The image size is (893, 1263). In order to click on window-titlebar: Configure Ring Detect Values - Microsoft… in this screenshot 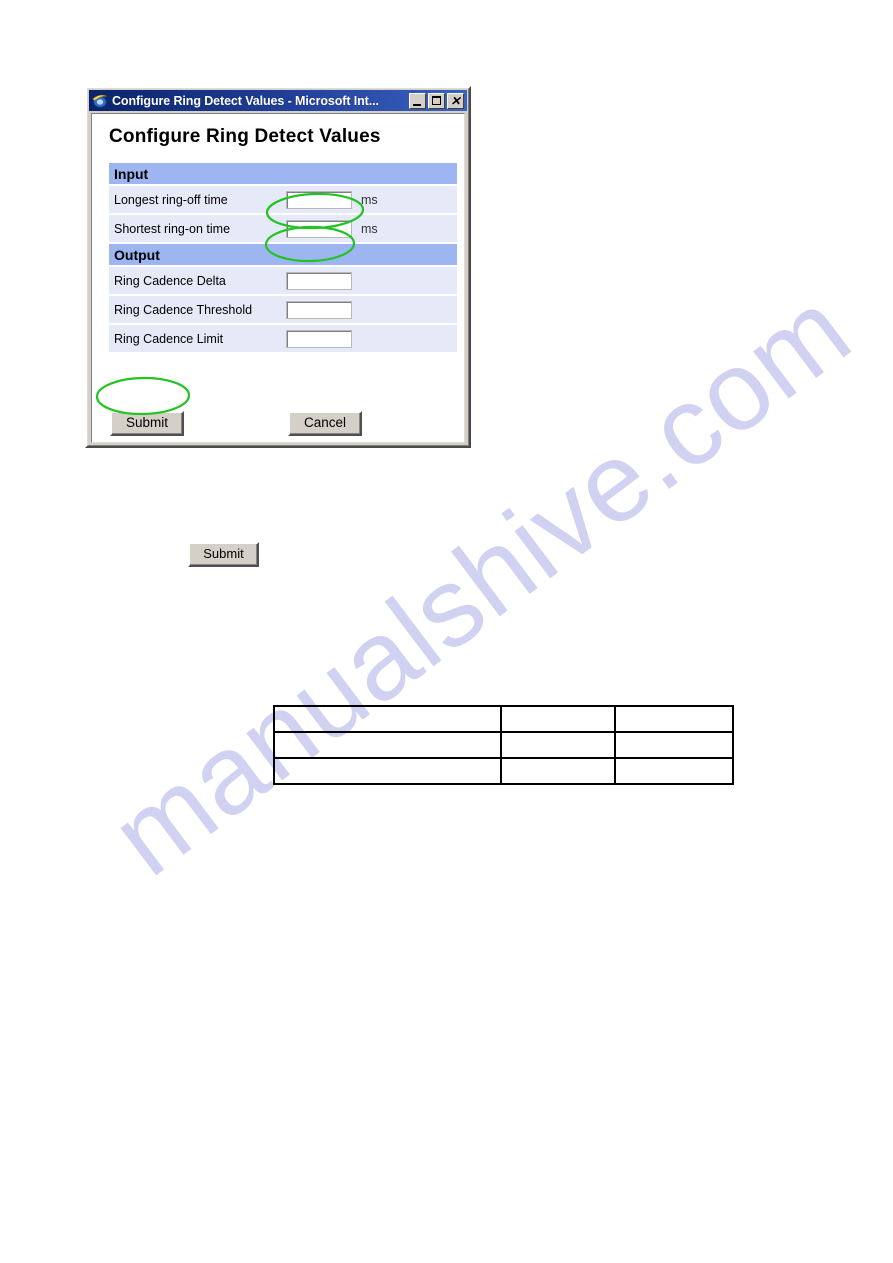, I will do `click(278, 100)`.